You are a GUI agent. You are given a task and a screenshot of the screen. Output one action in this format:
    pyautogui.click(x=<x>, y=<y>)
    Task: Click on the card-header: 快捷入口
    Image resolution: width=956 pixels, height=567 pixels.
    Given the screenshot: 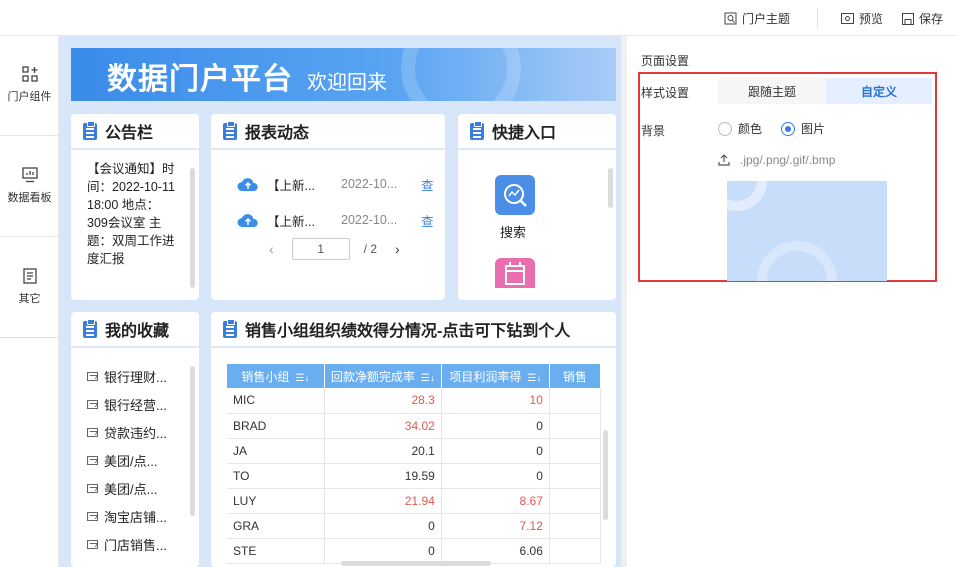 What is the action you would take?
    pyautogui.click(x=537, y=132)
    